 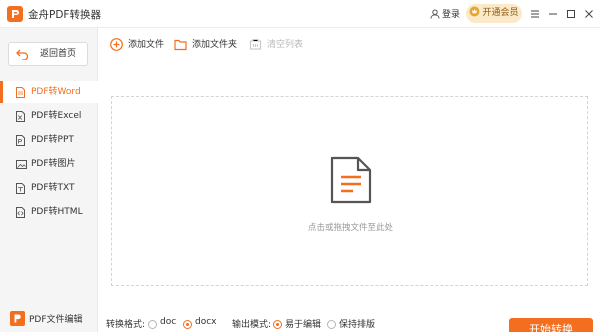 What do you see at coordinates (56, 116) in the screenshot?
I see `sidebar-item-label: PDF转Excel` at bounding box center [56, 116].